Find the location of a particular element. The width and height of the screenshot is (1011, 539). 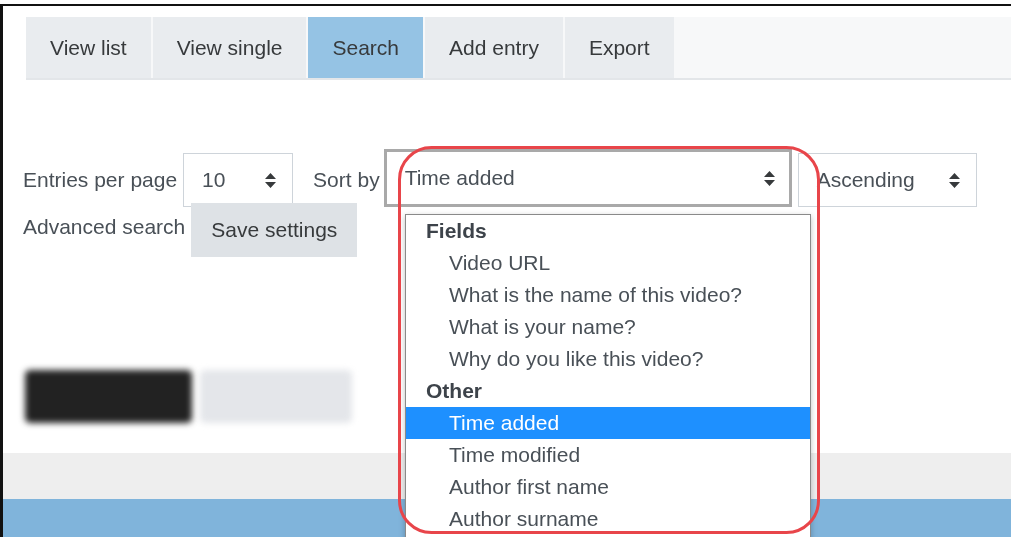

field-label: Sort by is located at coordinates (346, 180).